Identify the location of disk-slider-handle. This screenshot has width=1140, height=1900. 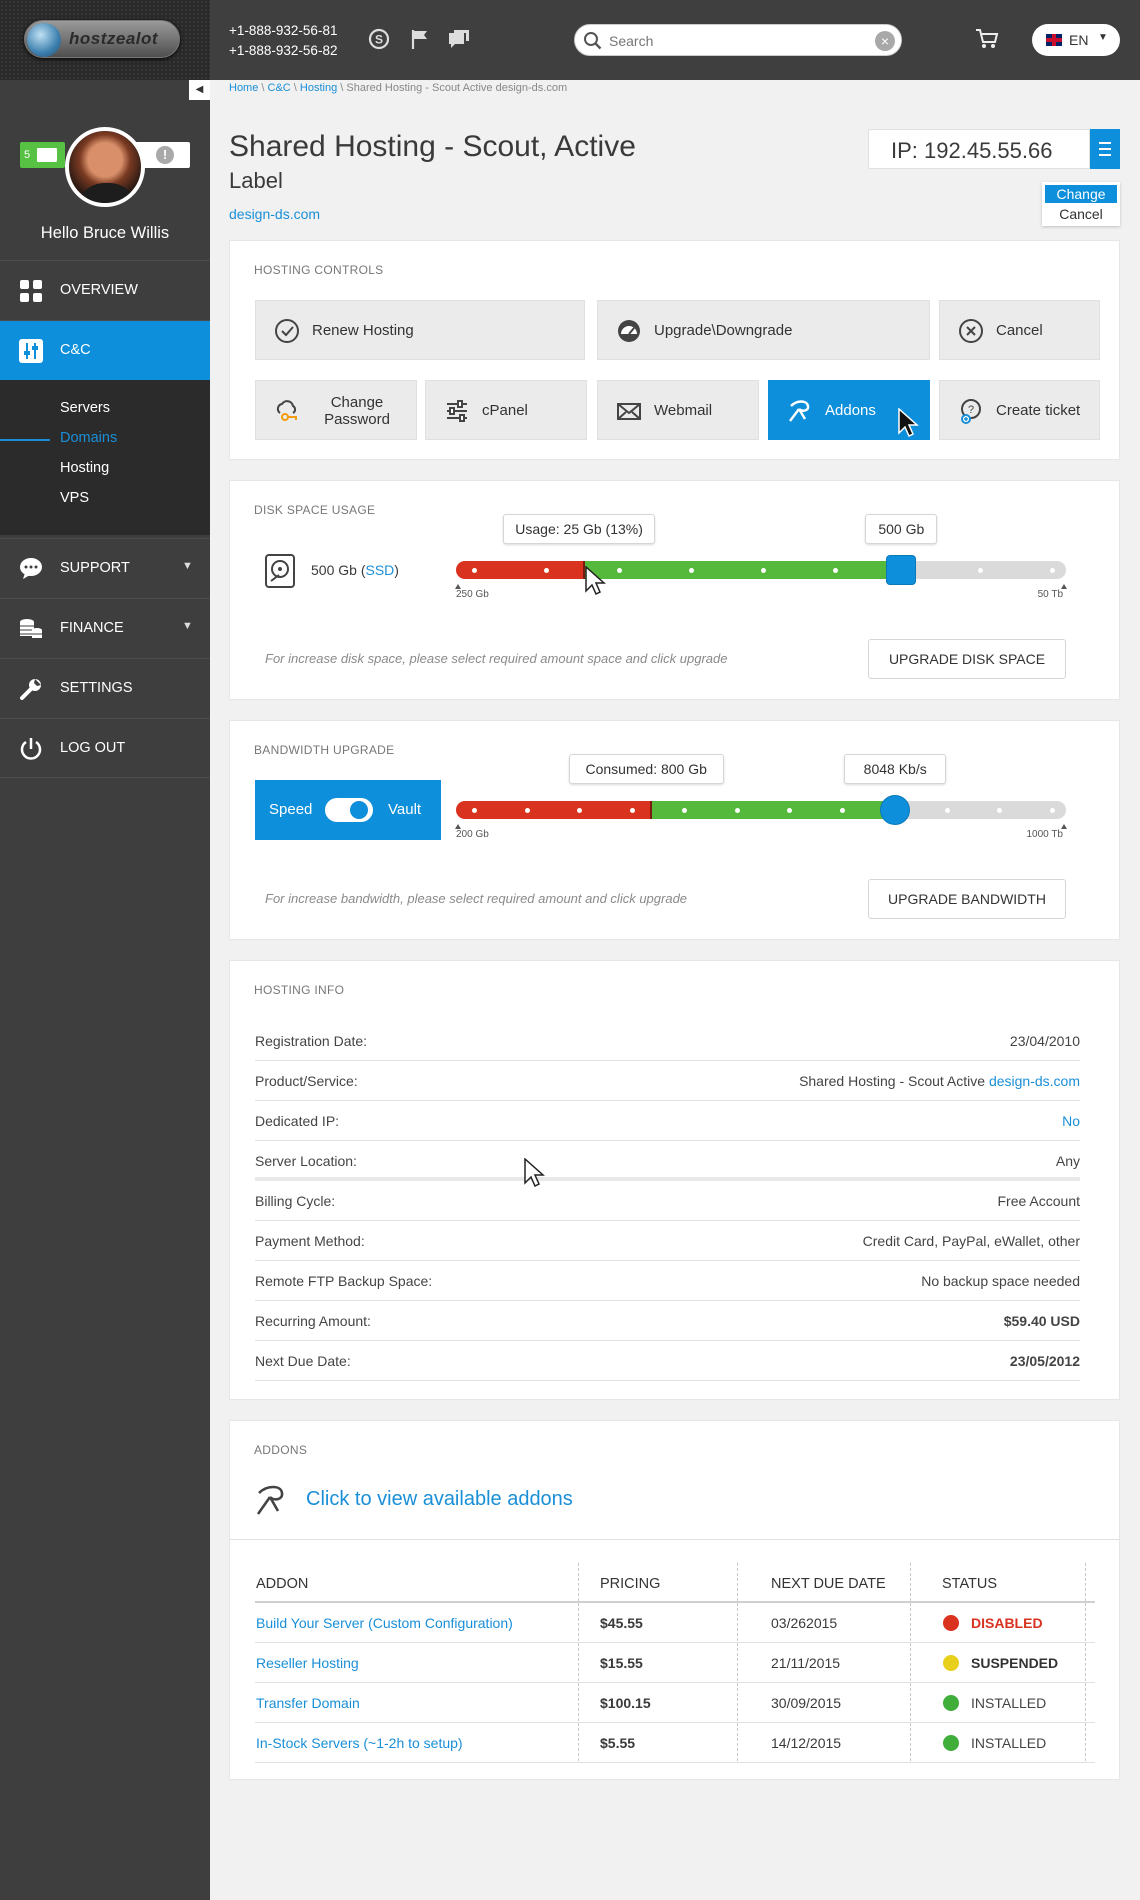
(901, 570).